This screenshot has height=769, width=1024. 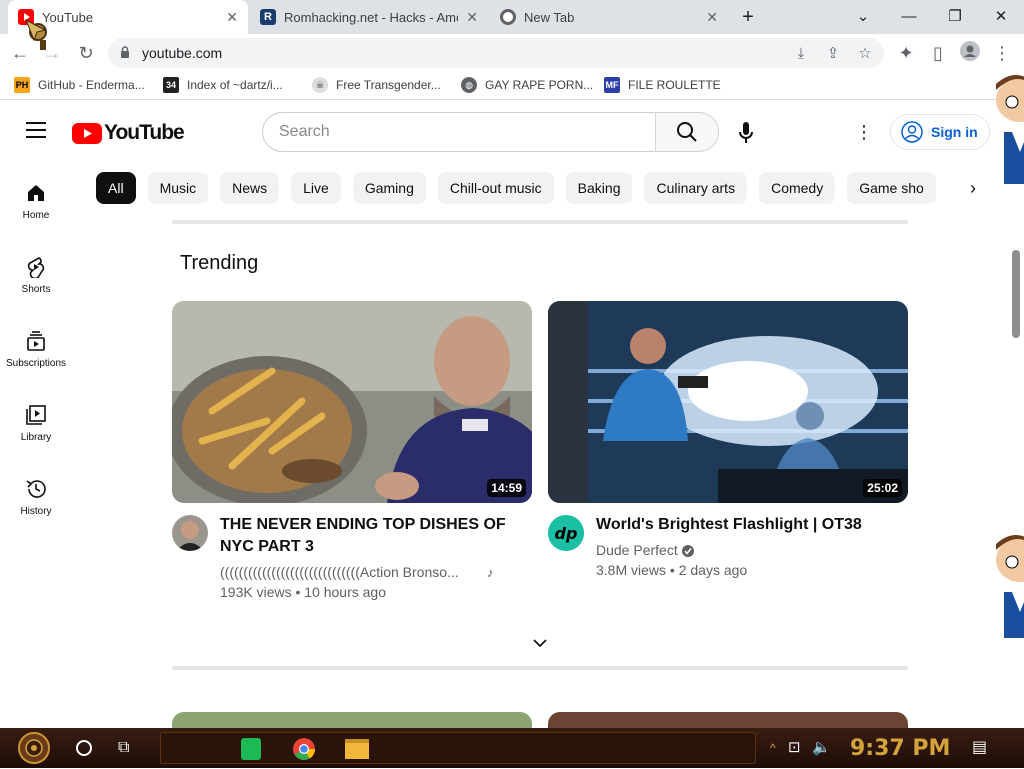 What do you see at coordinates (251, 749) in the screenshot?
I see `notes-app-icon` at bounding box center [251, 749].